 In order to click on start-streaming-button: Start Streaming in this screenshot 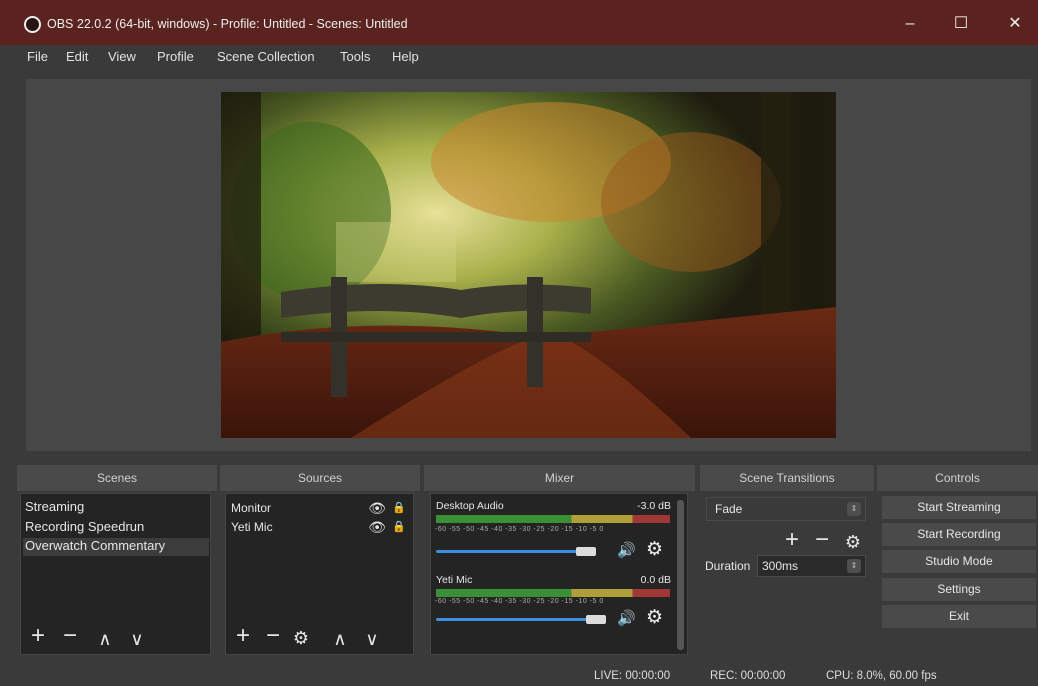, I will do `click(959, 507)`.